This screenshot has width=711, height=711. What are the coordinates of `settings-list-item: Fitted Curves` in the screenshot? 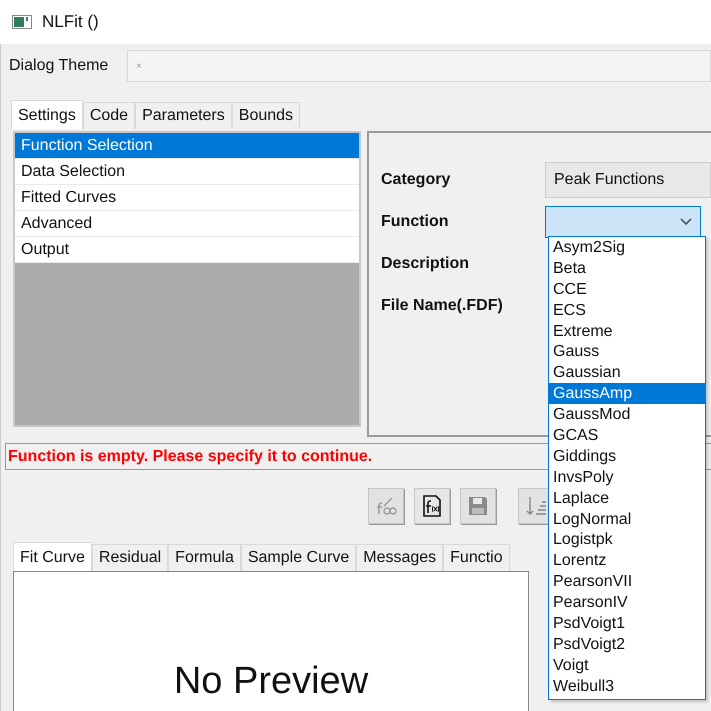 It's located at (187, 198).